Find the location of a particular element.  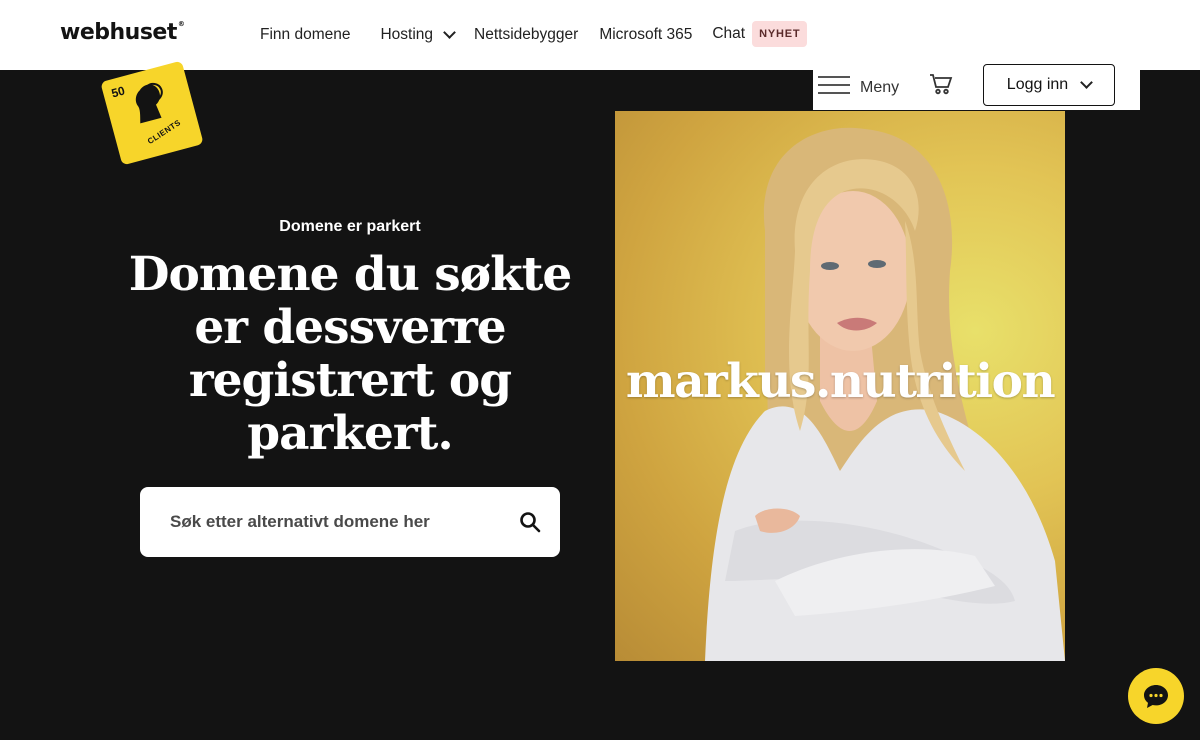

cart-icon is located at coordinates (941, 84).